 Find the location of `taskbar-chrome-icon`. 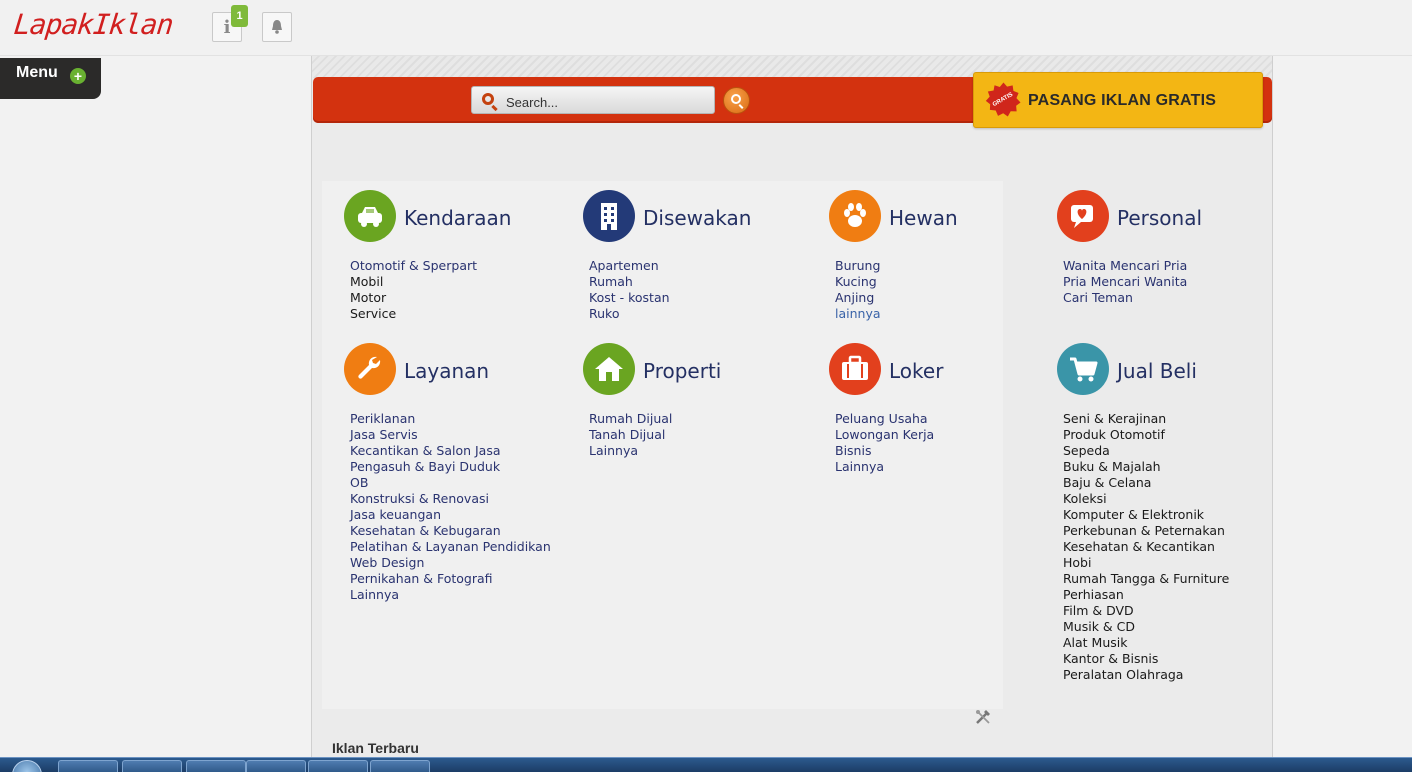

taskbar-chrome-icon is located at coordinates (276, 766).